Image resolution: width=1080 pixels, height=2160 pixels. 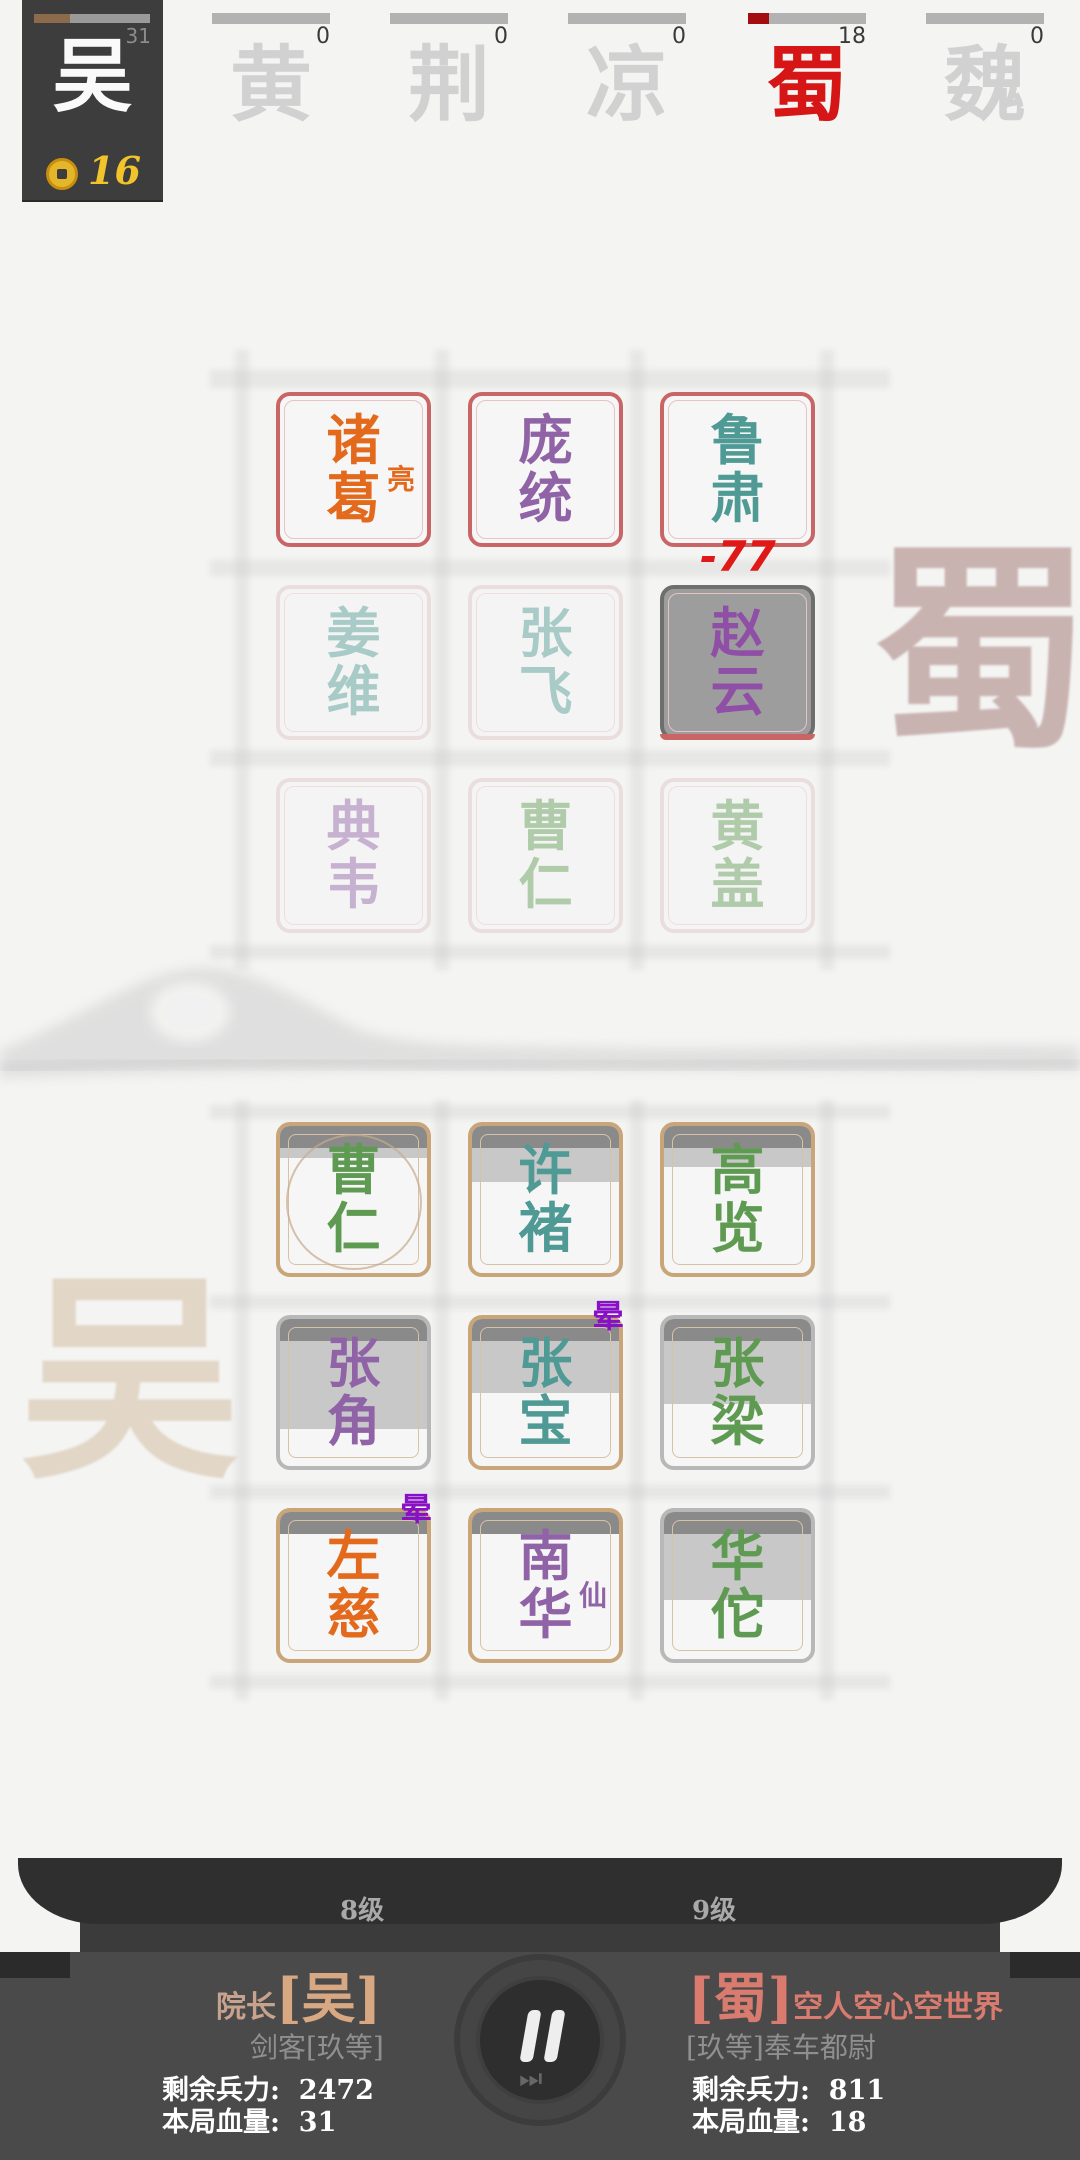 I want to click on player-faction-text: 吴, so click(x=328, y=1998).